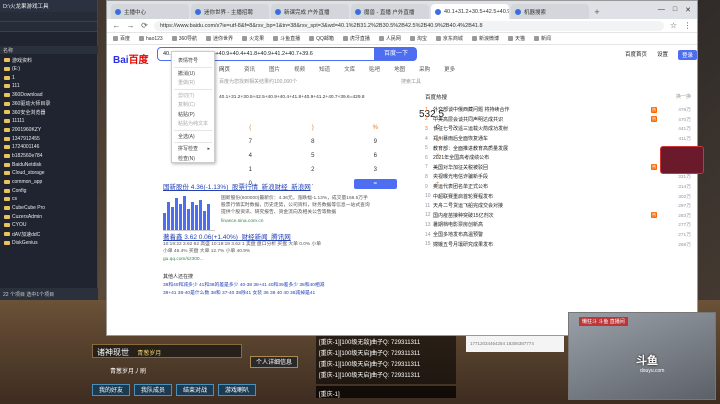  I want to click on star-icon: ☆, so click(673, 25).